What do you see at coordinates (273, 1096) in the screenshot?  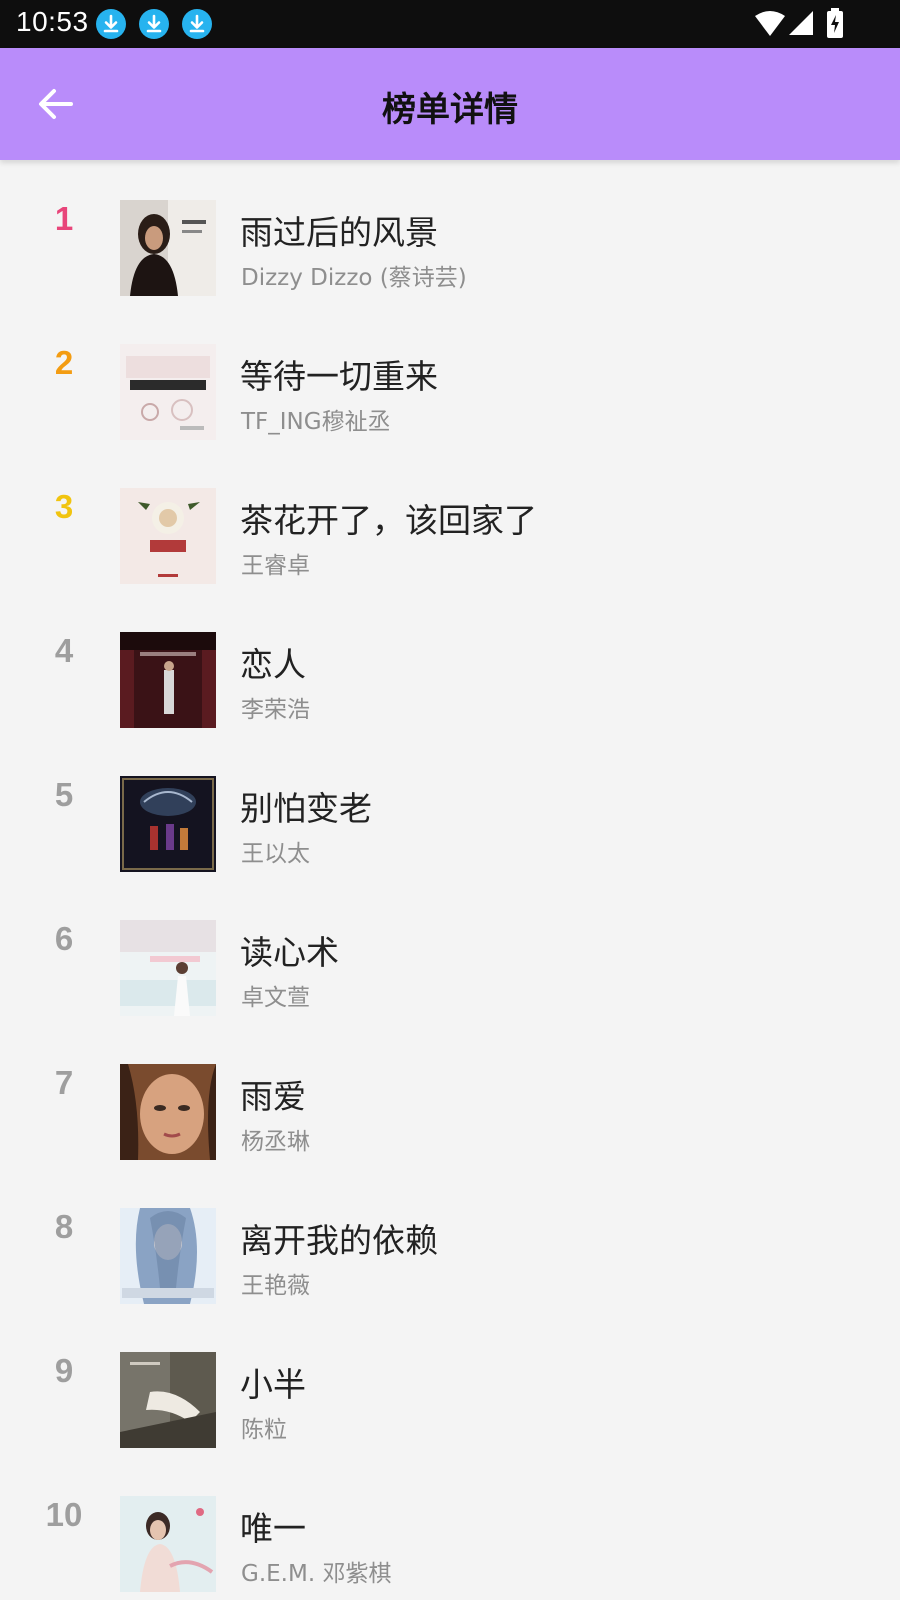 I see `song-title: 雨爱` at bounding box center [273, 1096].